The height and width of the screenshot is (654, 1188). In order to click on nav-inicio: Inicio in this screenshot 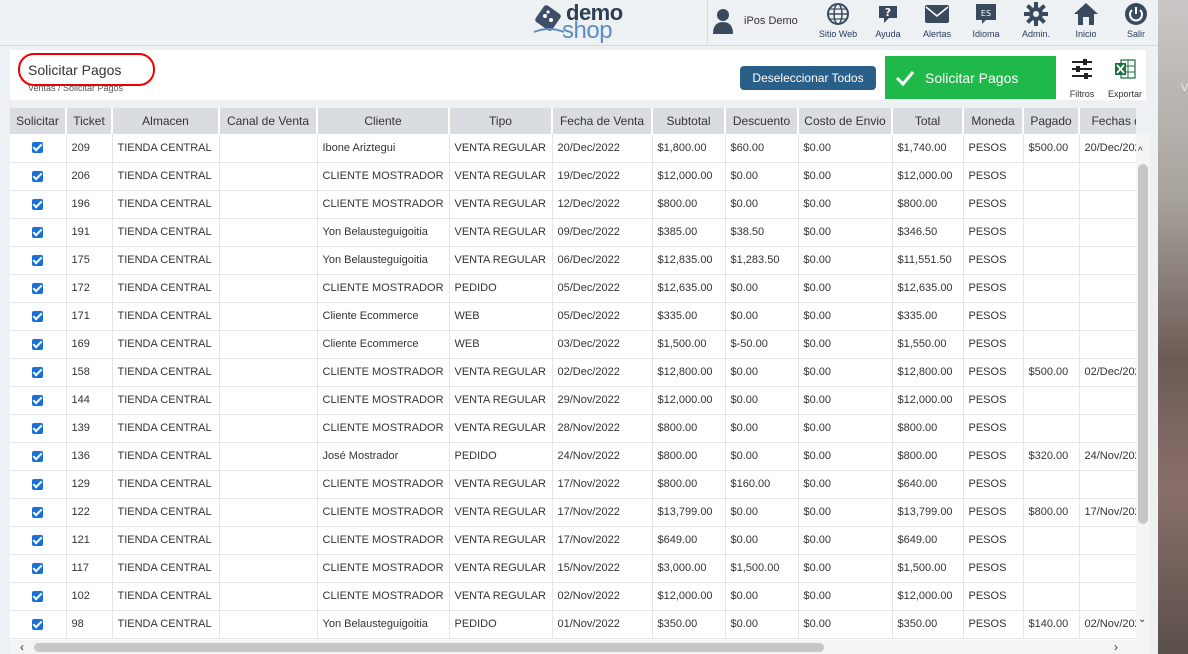, I will do `click(1086, 22)`.